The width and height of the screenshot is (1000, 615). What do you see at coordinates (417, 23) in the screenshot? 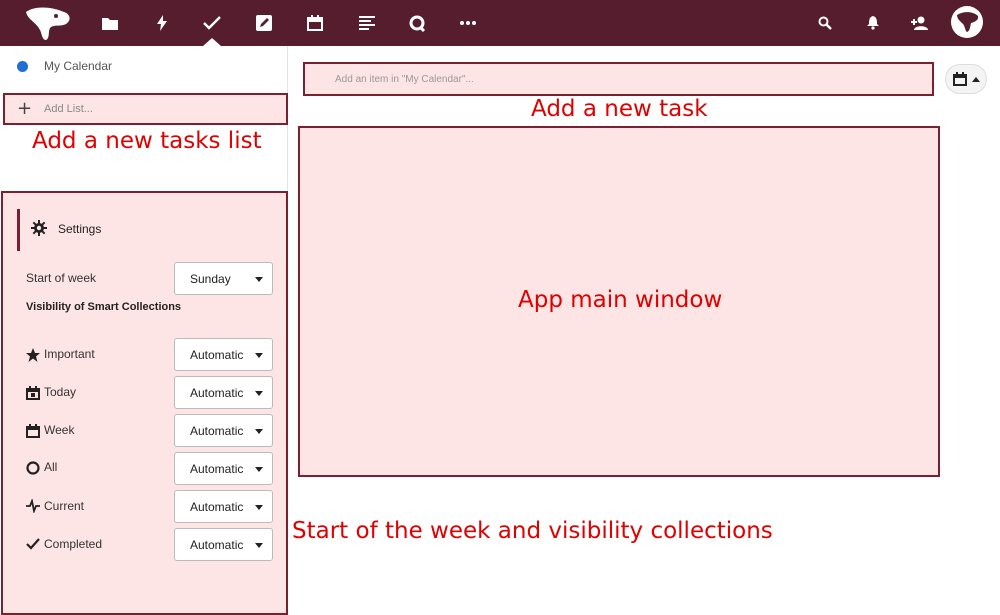
I see `talk-icon` at bounding box center [417, 23].